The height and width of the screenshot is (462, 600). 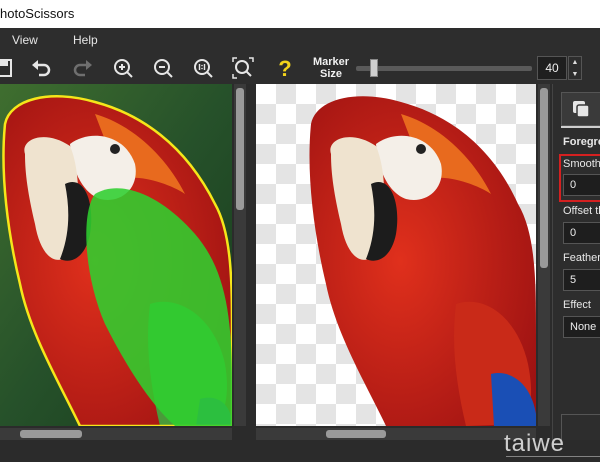 I want to click on effect-select: None, so click(x=581, y=327).